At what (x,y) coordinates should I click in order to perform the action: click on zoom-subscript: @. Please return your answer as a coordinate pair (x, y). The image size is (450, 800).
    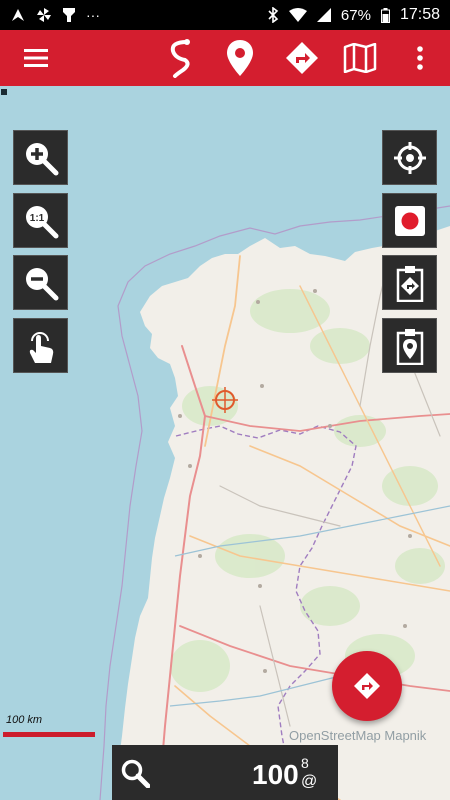
    Looking at the image, I should click on (309, 781).